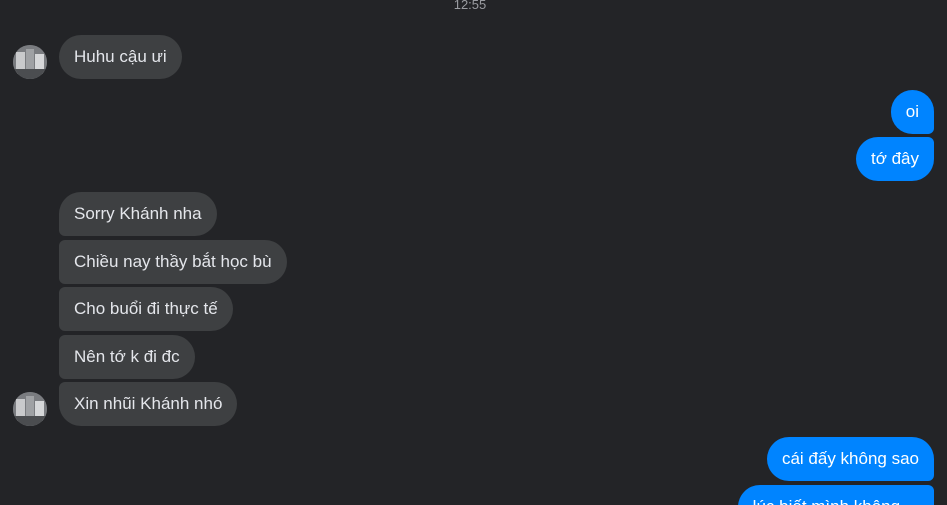  I want to click on incoming-message: Sorry Khánh nha, so click(138, 214).